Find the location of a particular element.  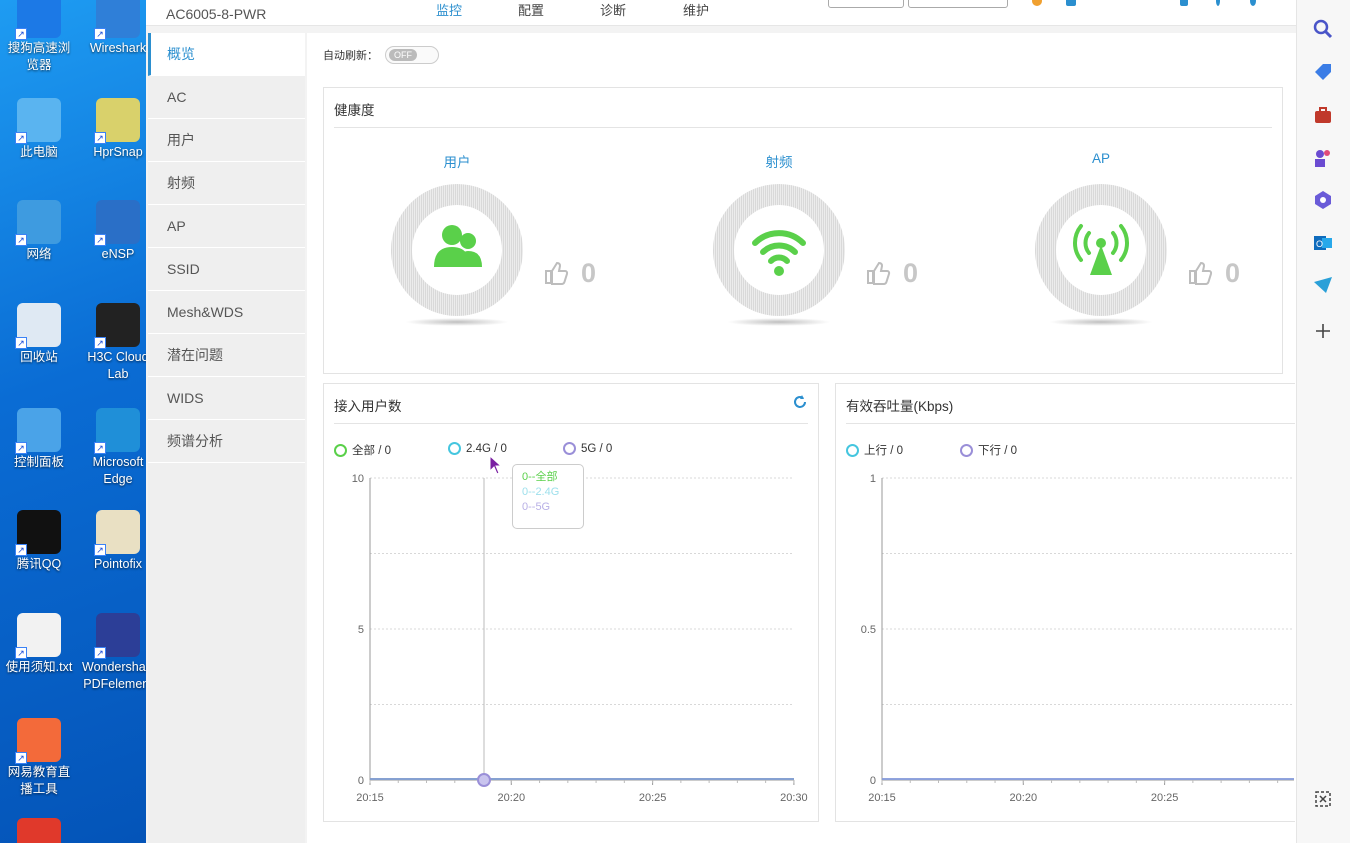

search-icon is located at coordinates (1323, 29).